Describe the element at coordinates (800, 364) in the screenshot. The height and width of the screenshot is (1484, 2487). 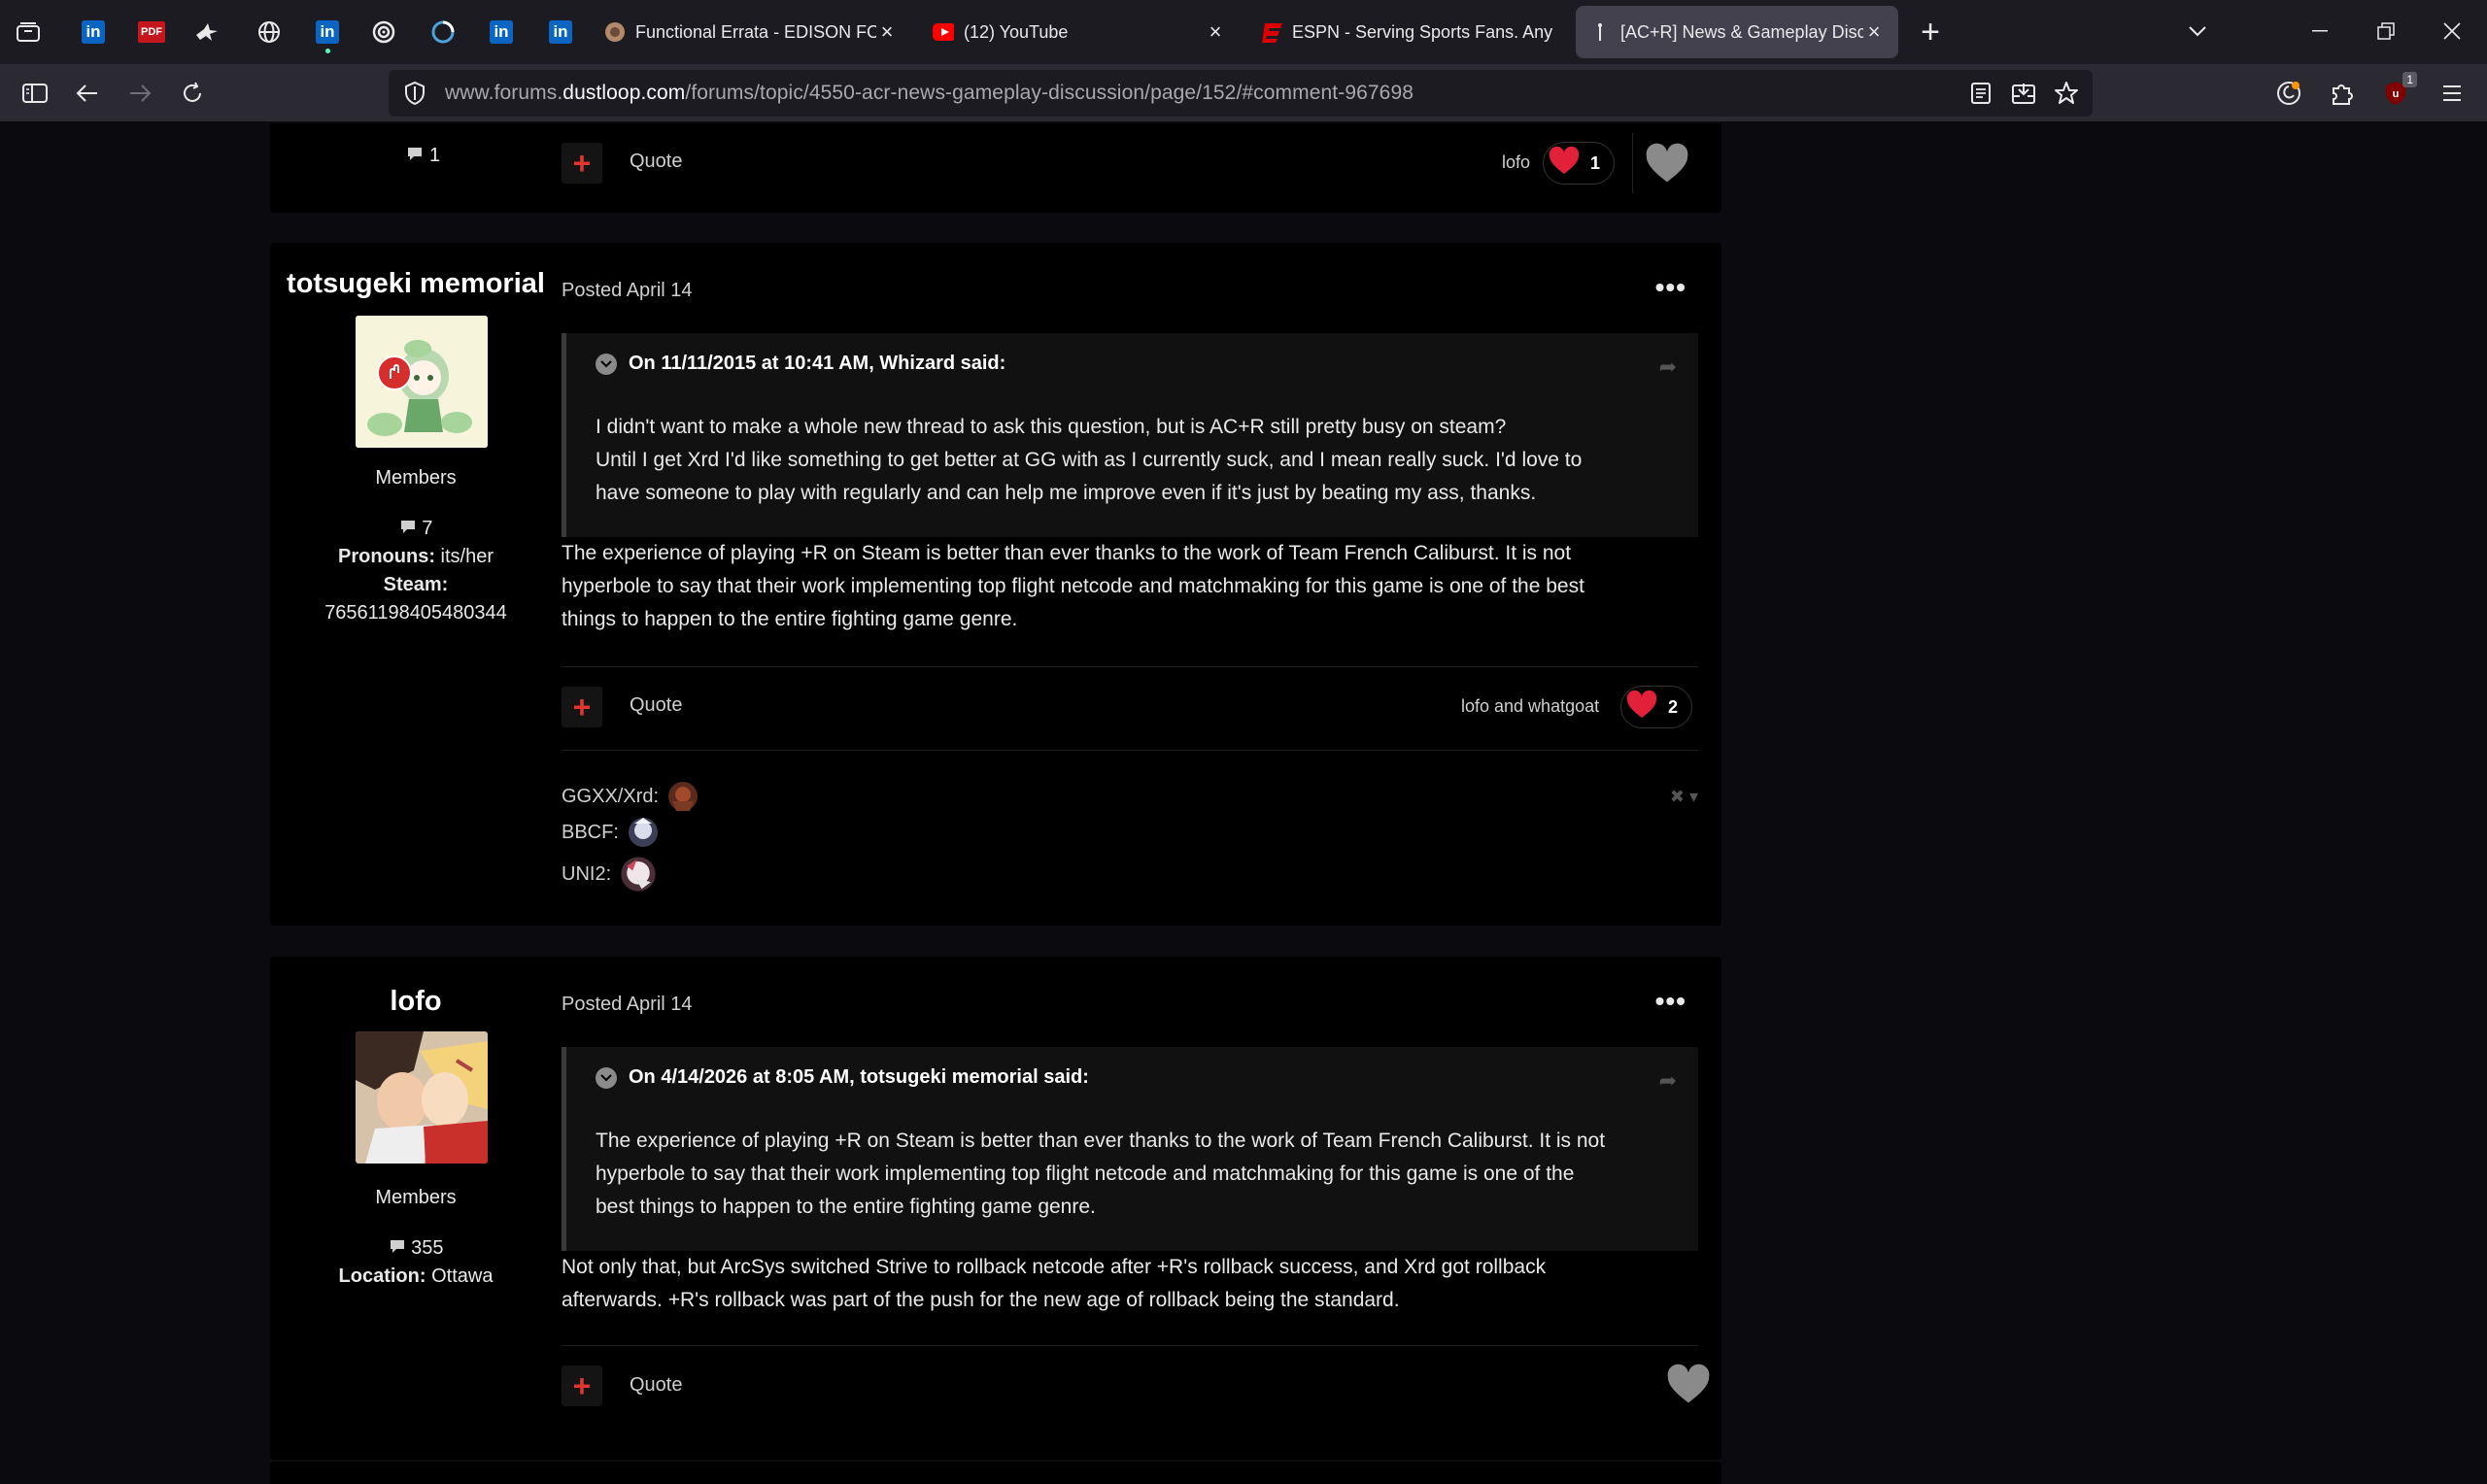
I see `quote-header: On 11/11/2015 at 10:41 AM, Whizard said:` at that location.